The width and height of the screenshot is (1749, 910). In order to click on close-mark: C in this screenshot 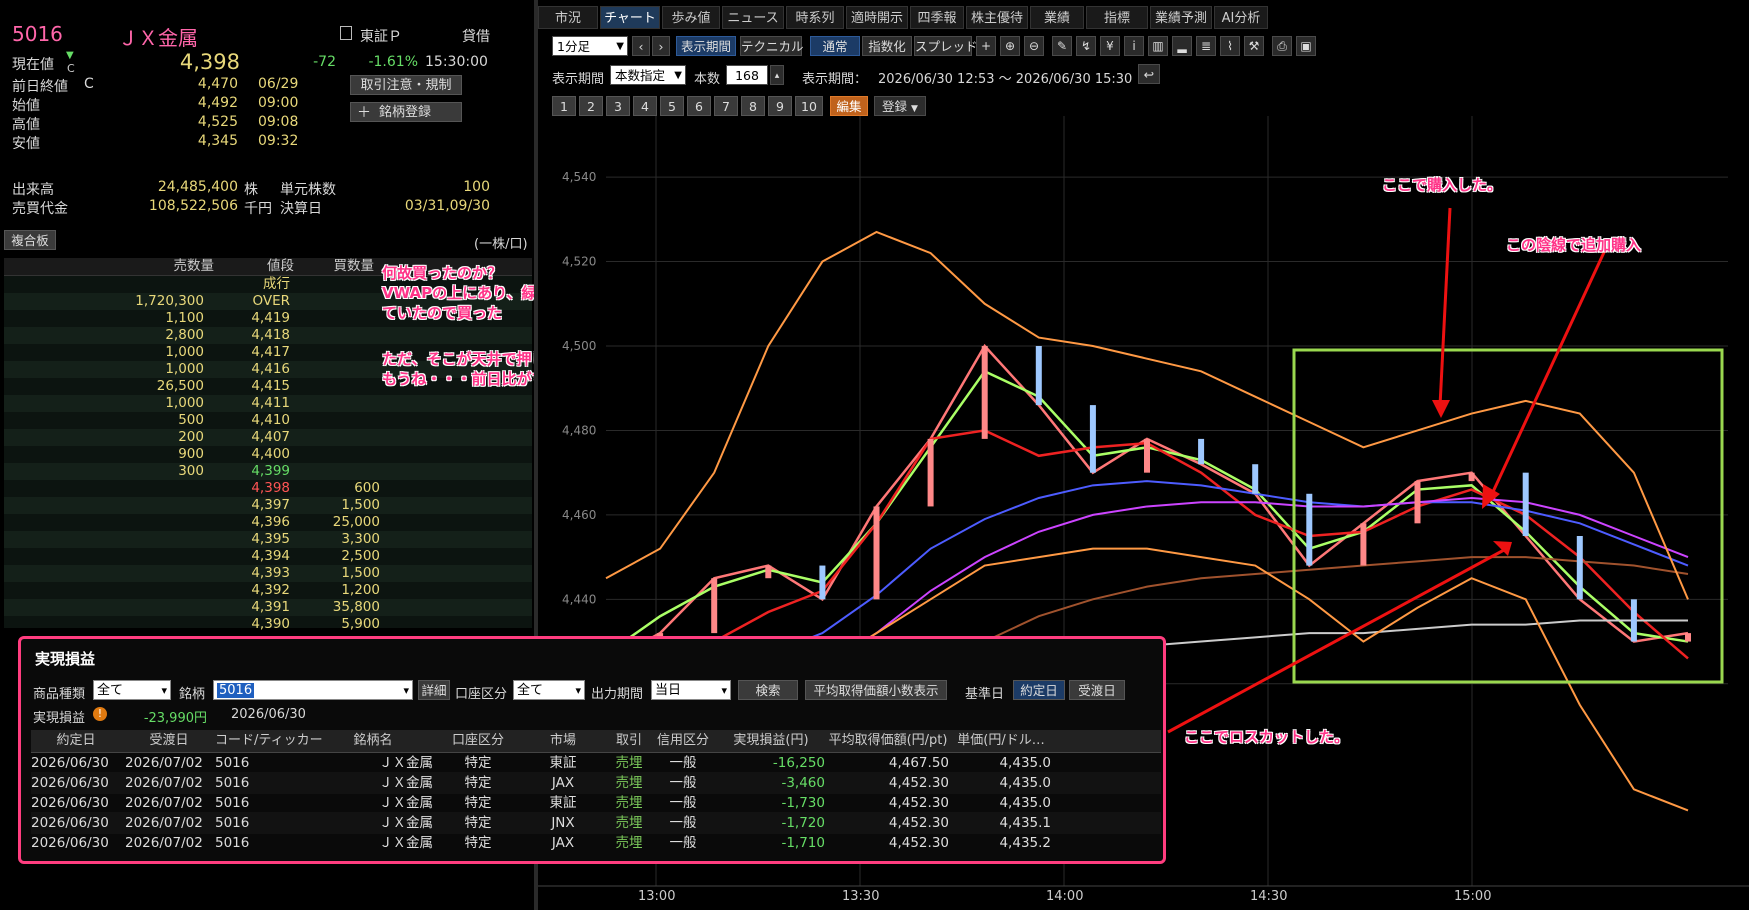, I will do `click(71, 68)`.